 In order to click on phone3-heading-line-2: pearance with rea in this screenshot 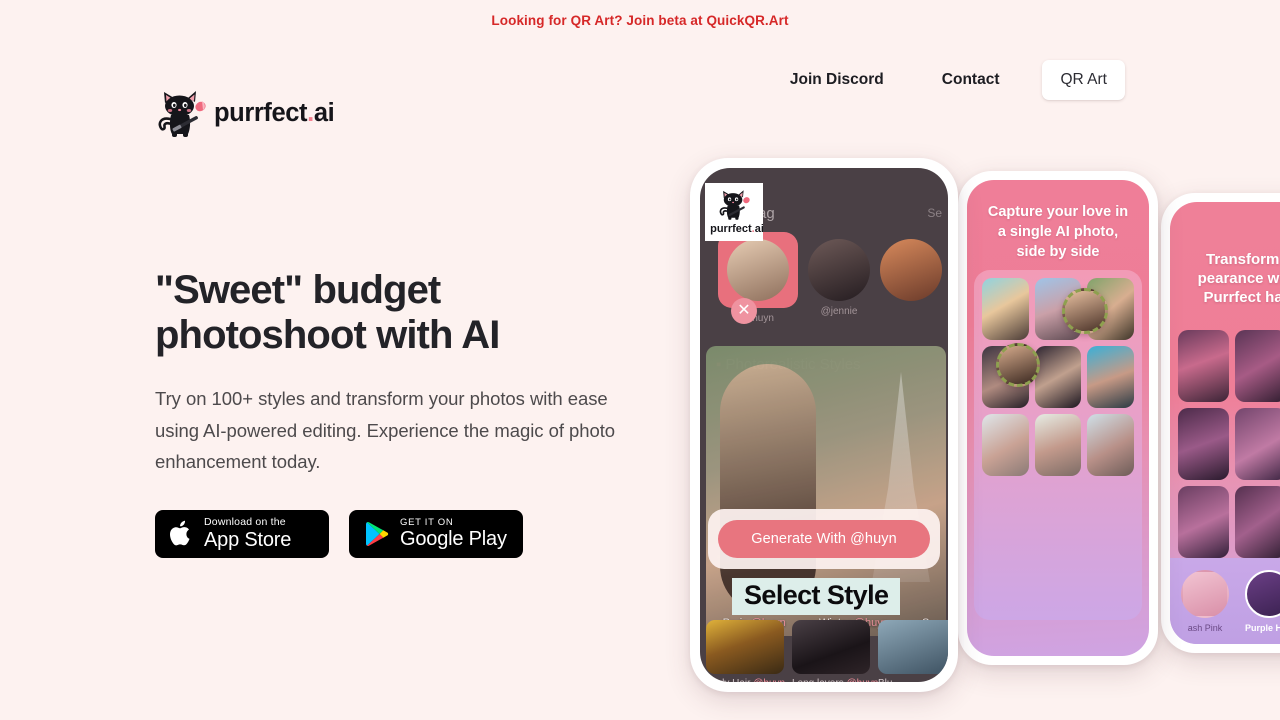, I will do `click(1238, 278)`.